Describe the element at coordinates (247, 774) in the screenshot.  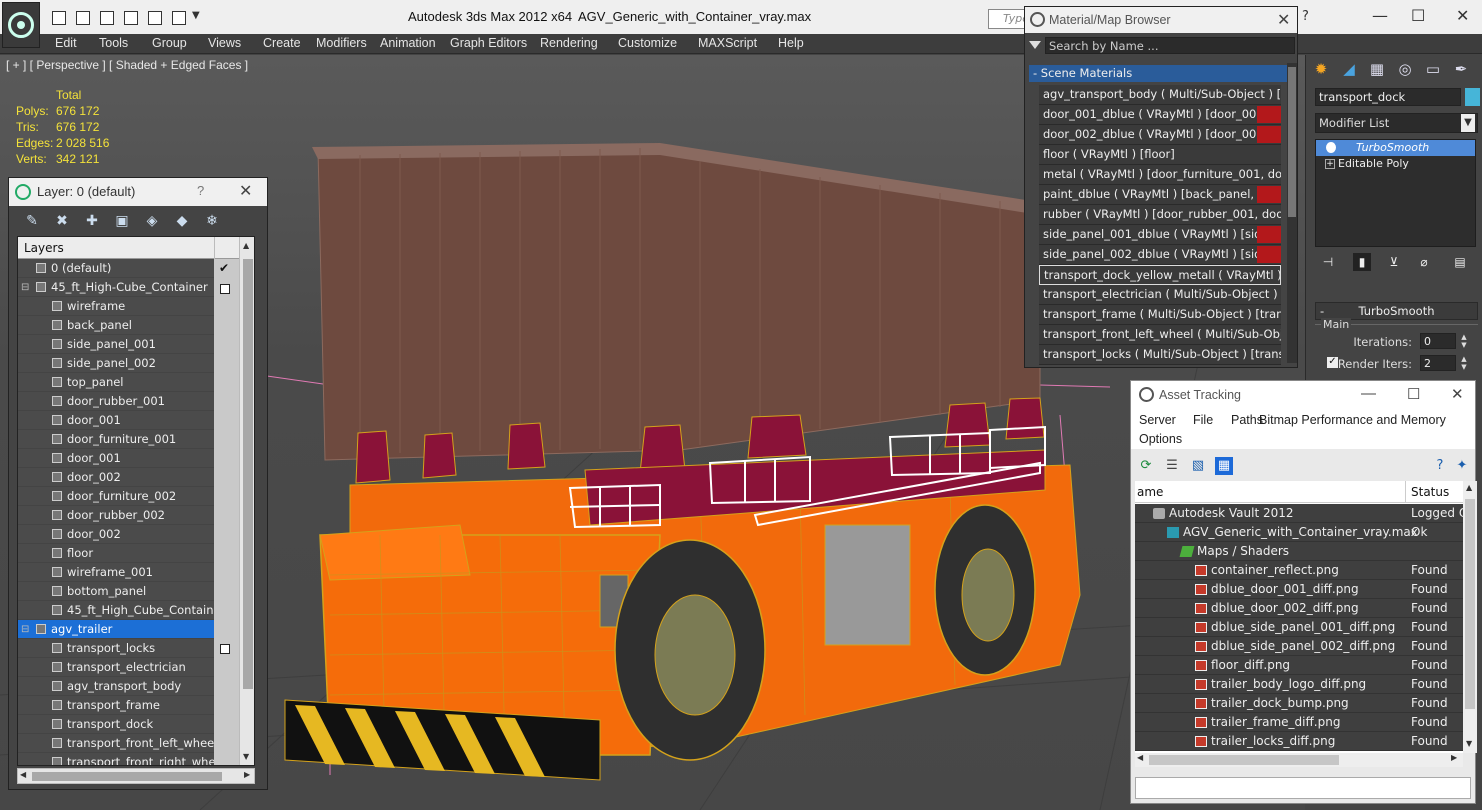
I see `scroll-right-icon: ▶` at that location.